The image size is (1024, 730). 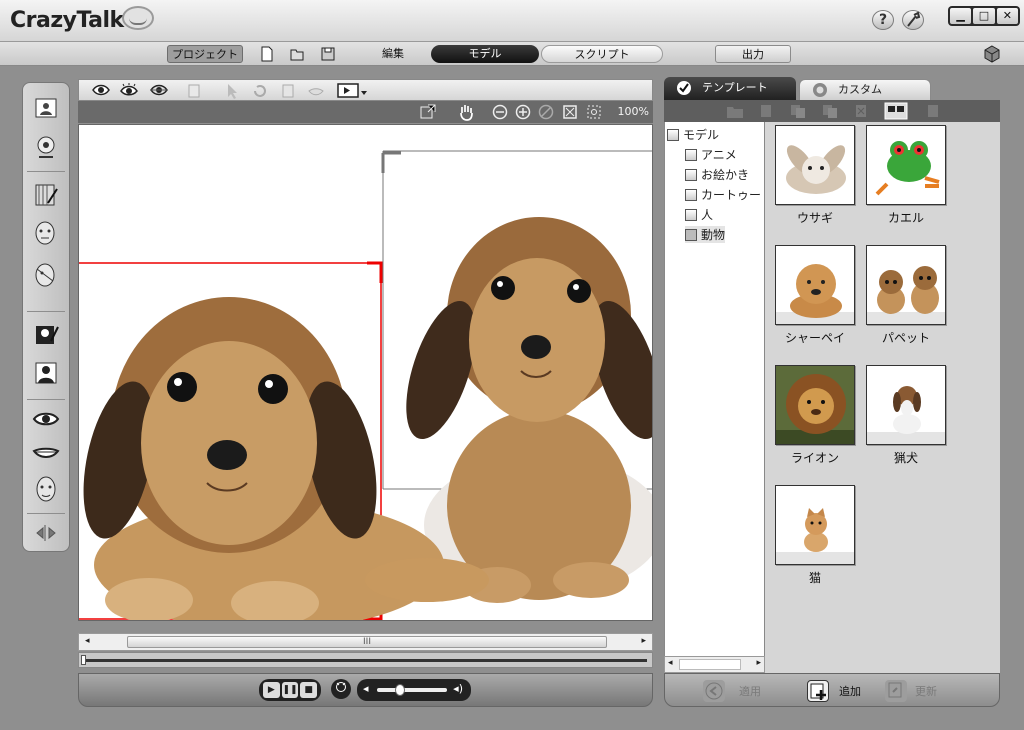 I want to click on zoom-in-icon, so click(x=523, y=112).